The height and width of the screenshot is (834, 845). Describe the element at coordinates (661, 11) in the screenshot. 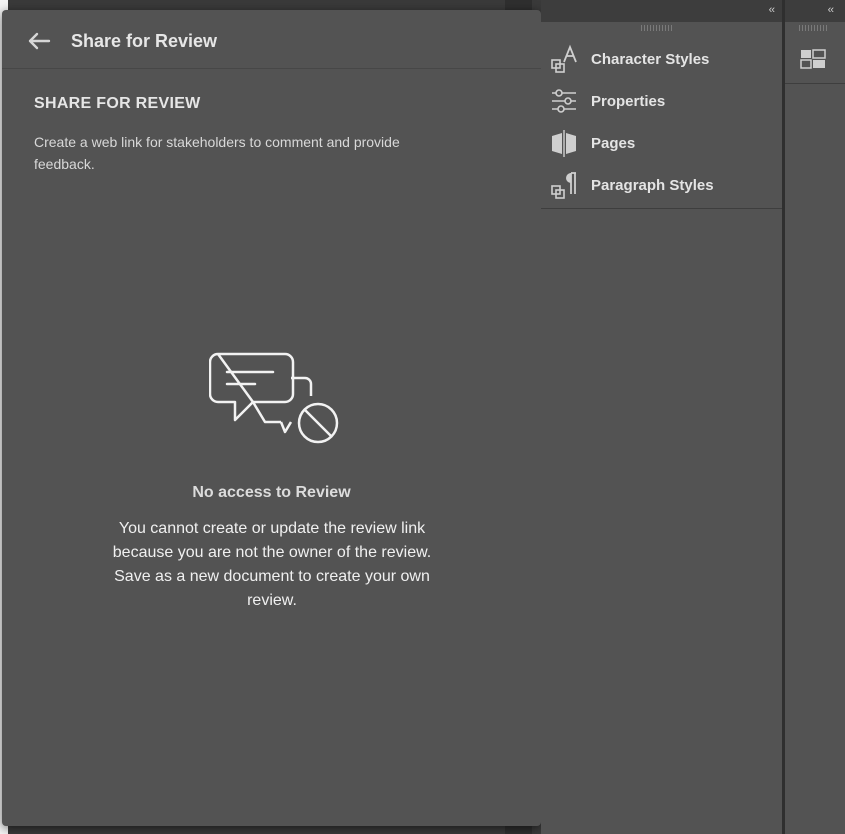

I see `dock-topbar: ‹‹` at that location.